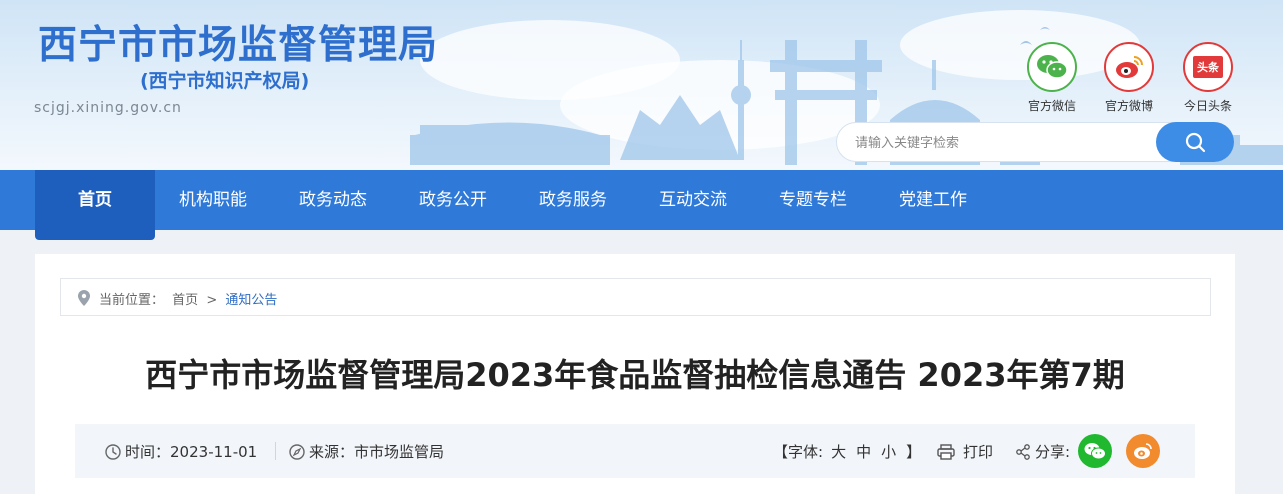 This screenshot has height=494, width=1283. I want to click on nav-item-home: 首页, so click(95, 205).